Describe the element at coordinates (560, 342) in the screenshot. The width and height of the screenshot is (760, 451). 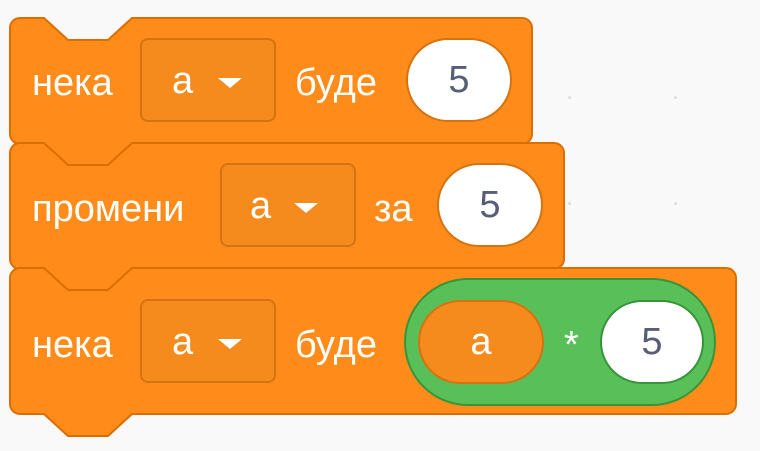
I see `multiply-operator-block: a * 5` at that location.